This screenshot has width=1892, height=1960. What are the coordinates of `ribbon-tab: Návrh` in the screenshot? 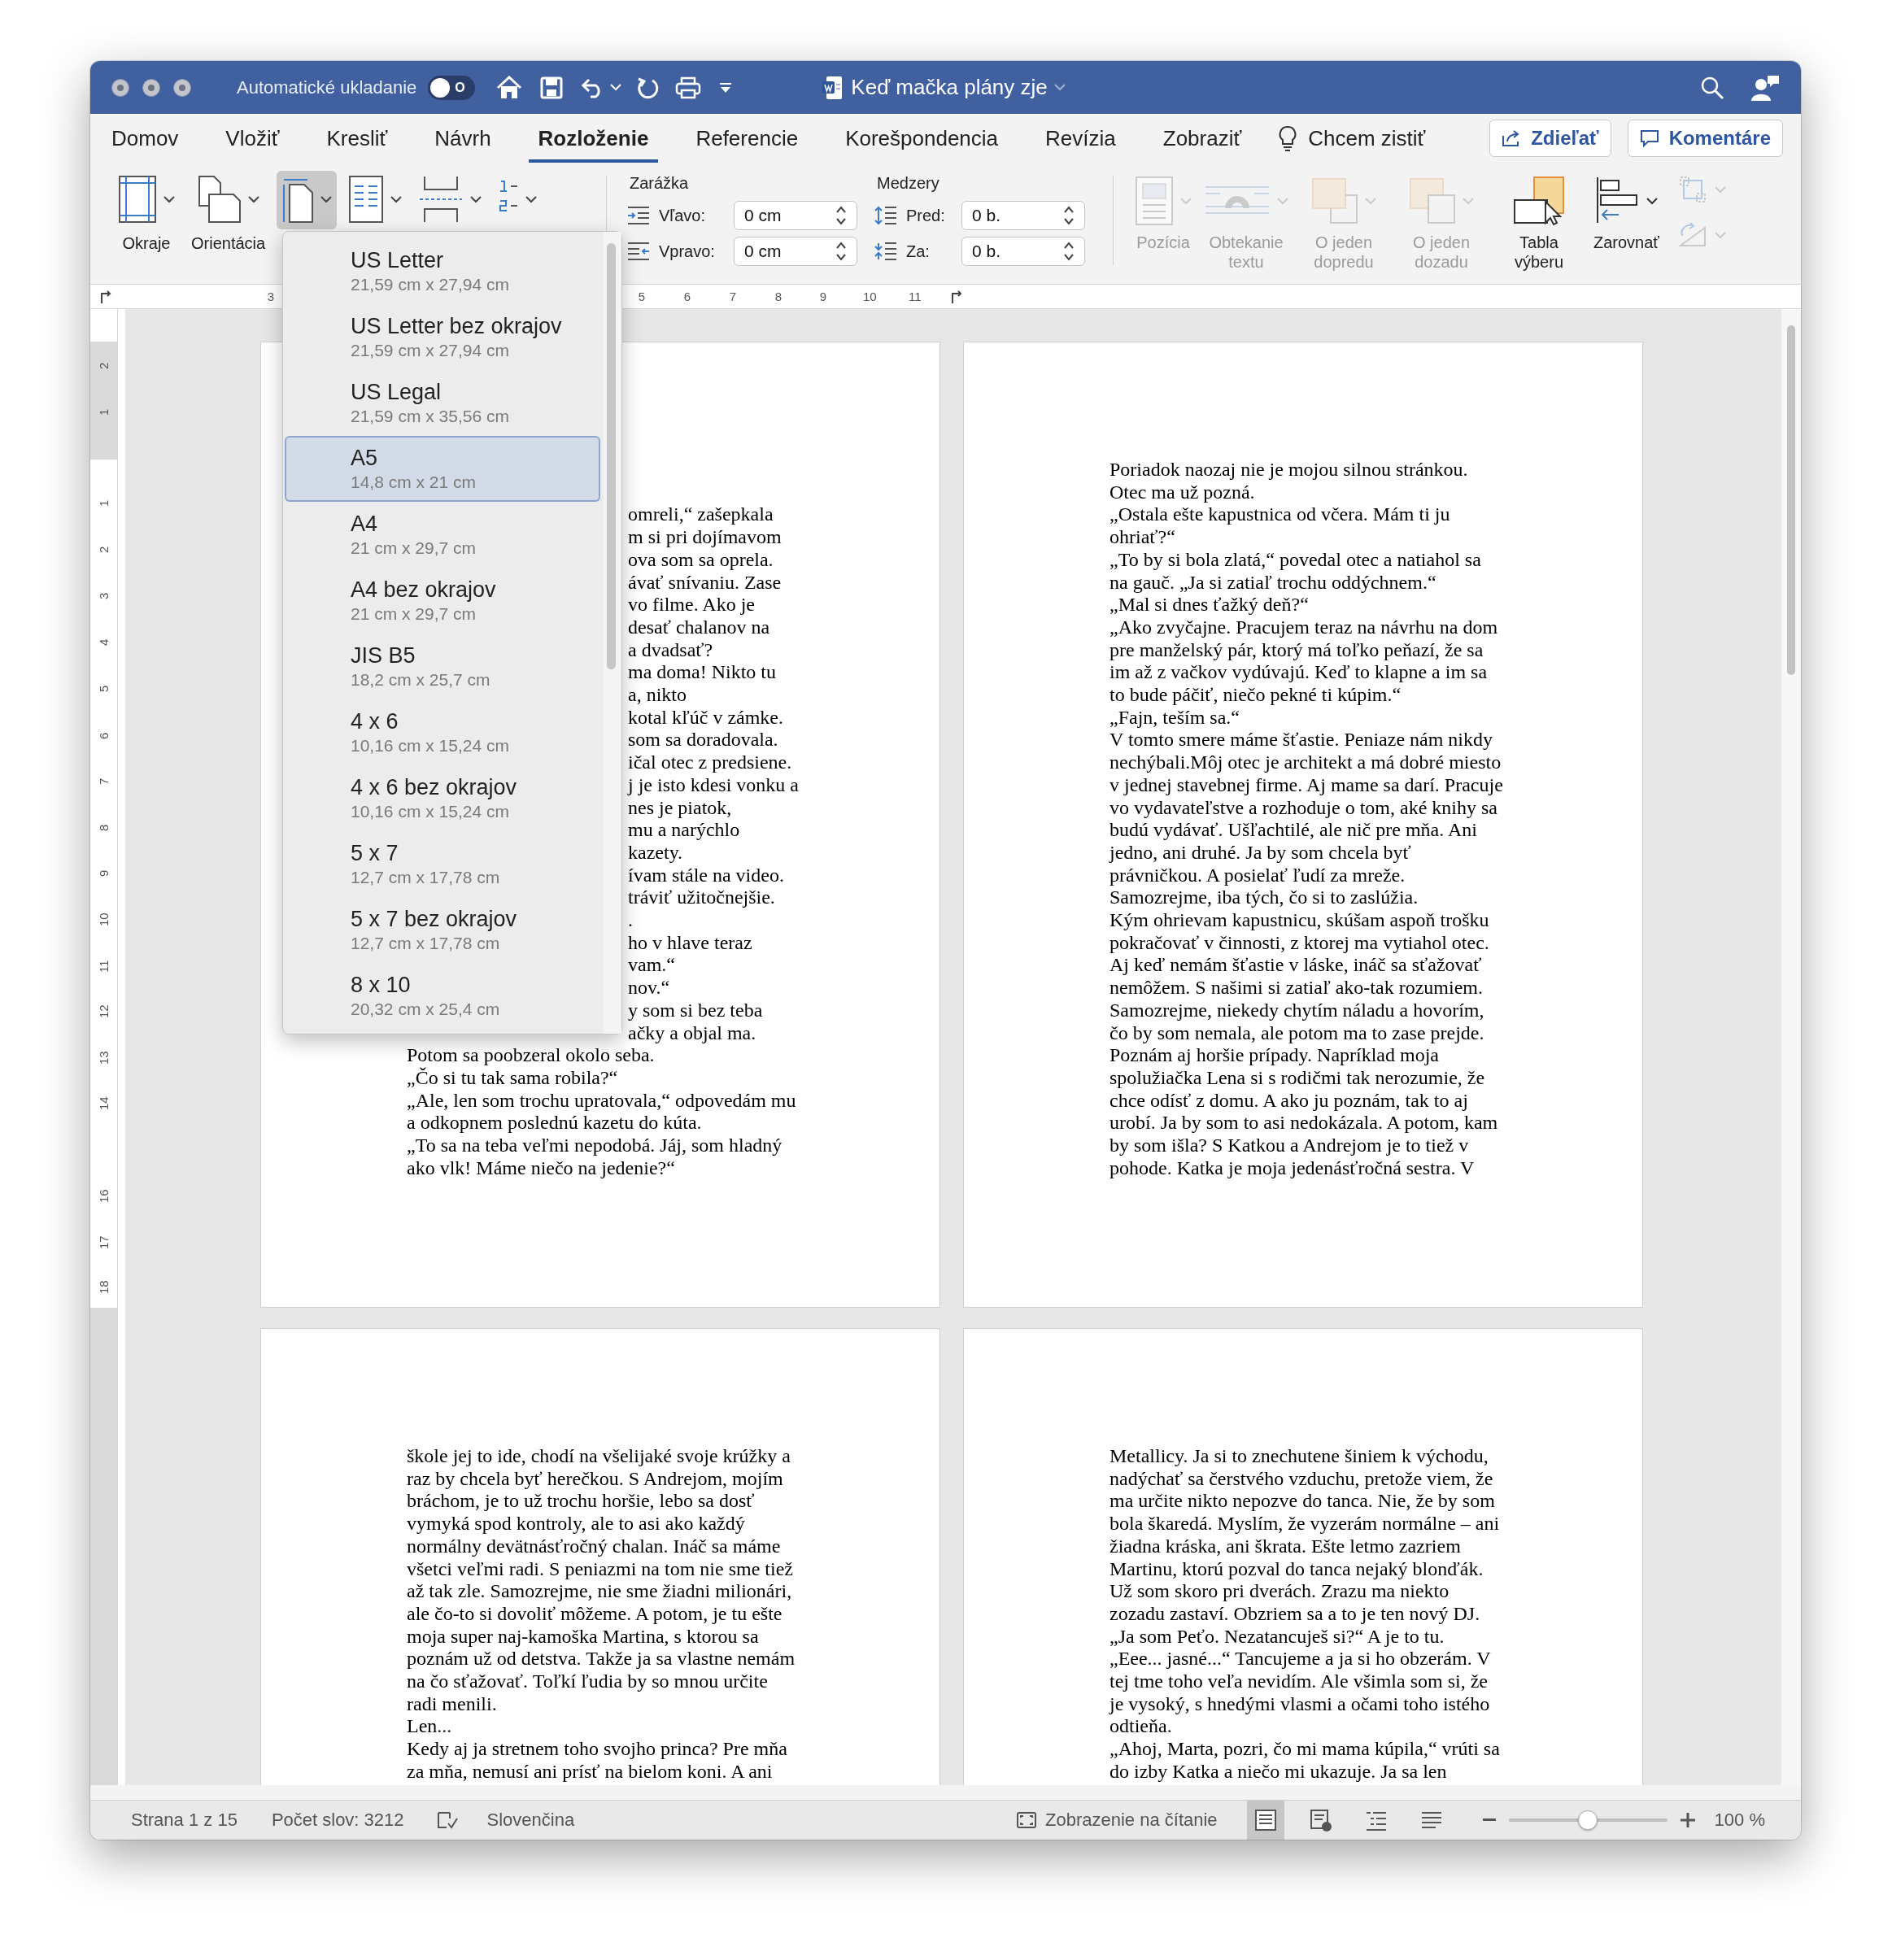 It's located at (463, 138).